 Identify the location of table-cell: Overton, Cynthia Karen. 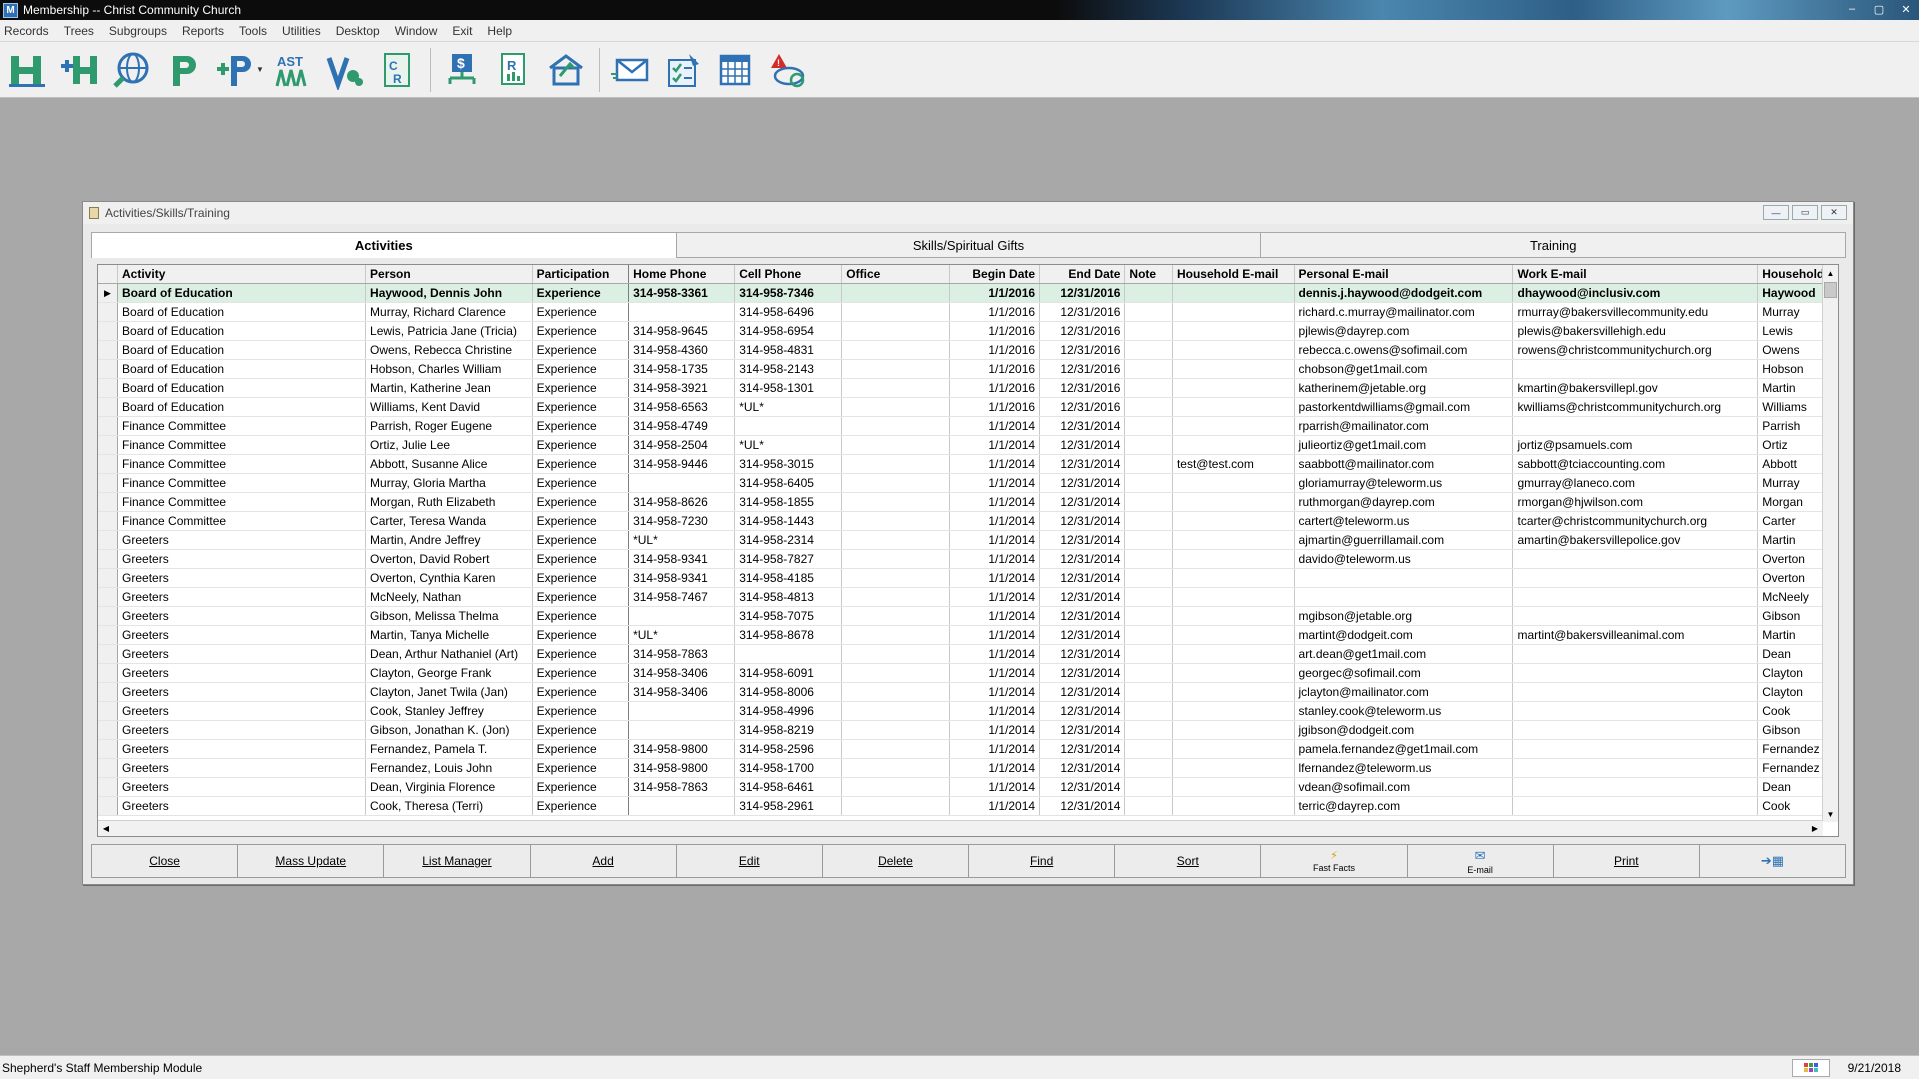
(449, 578).